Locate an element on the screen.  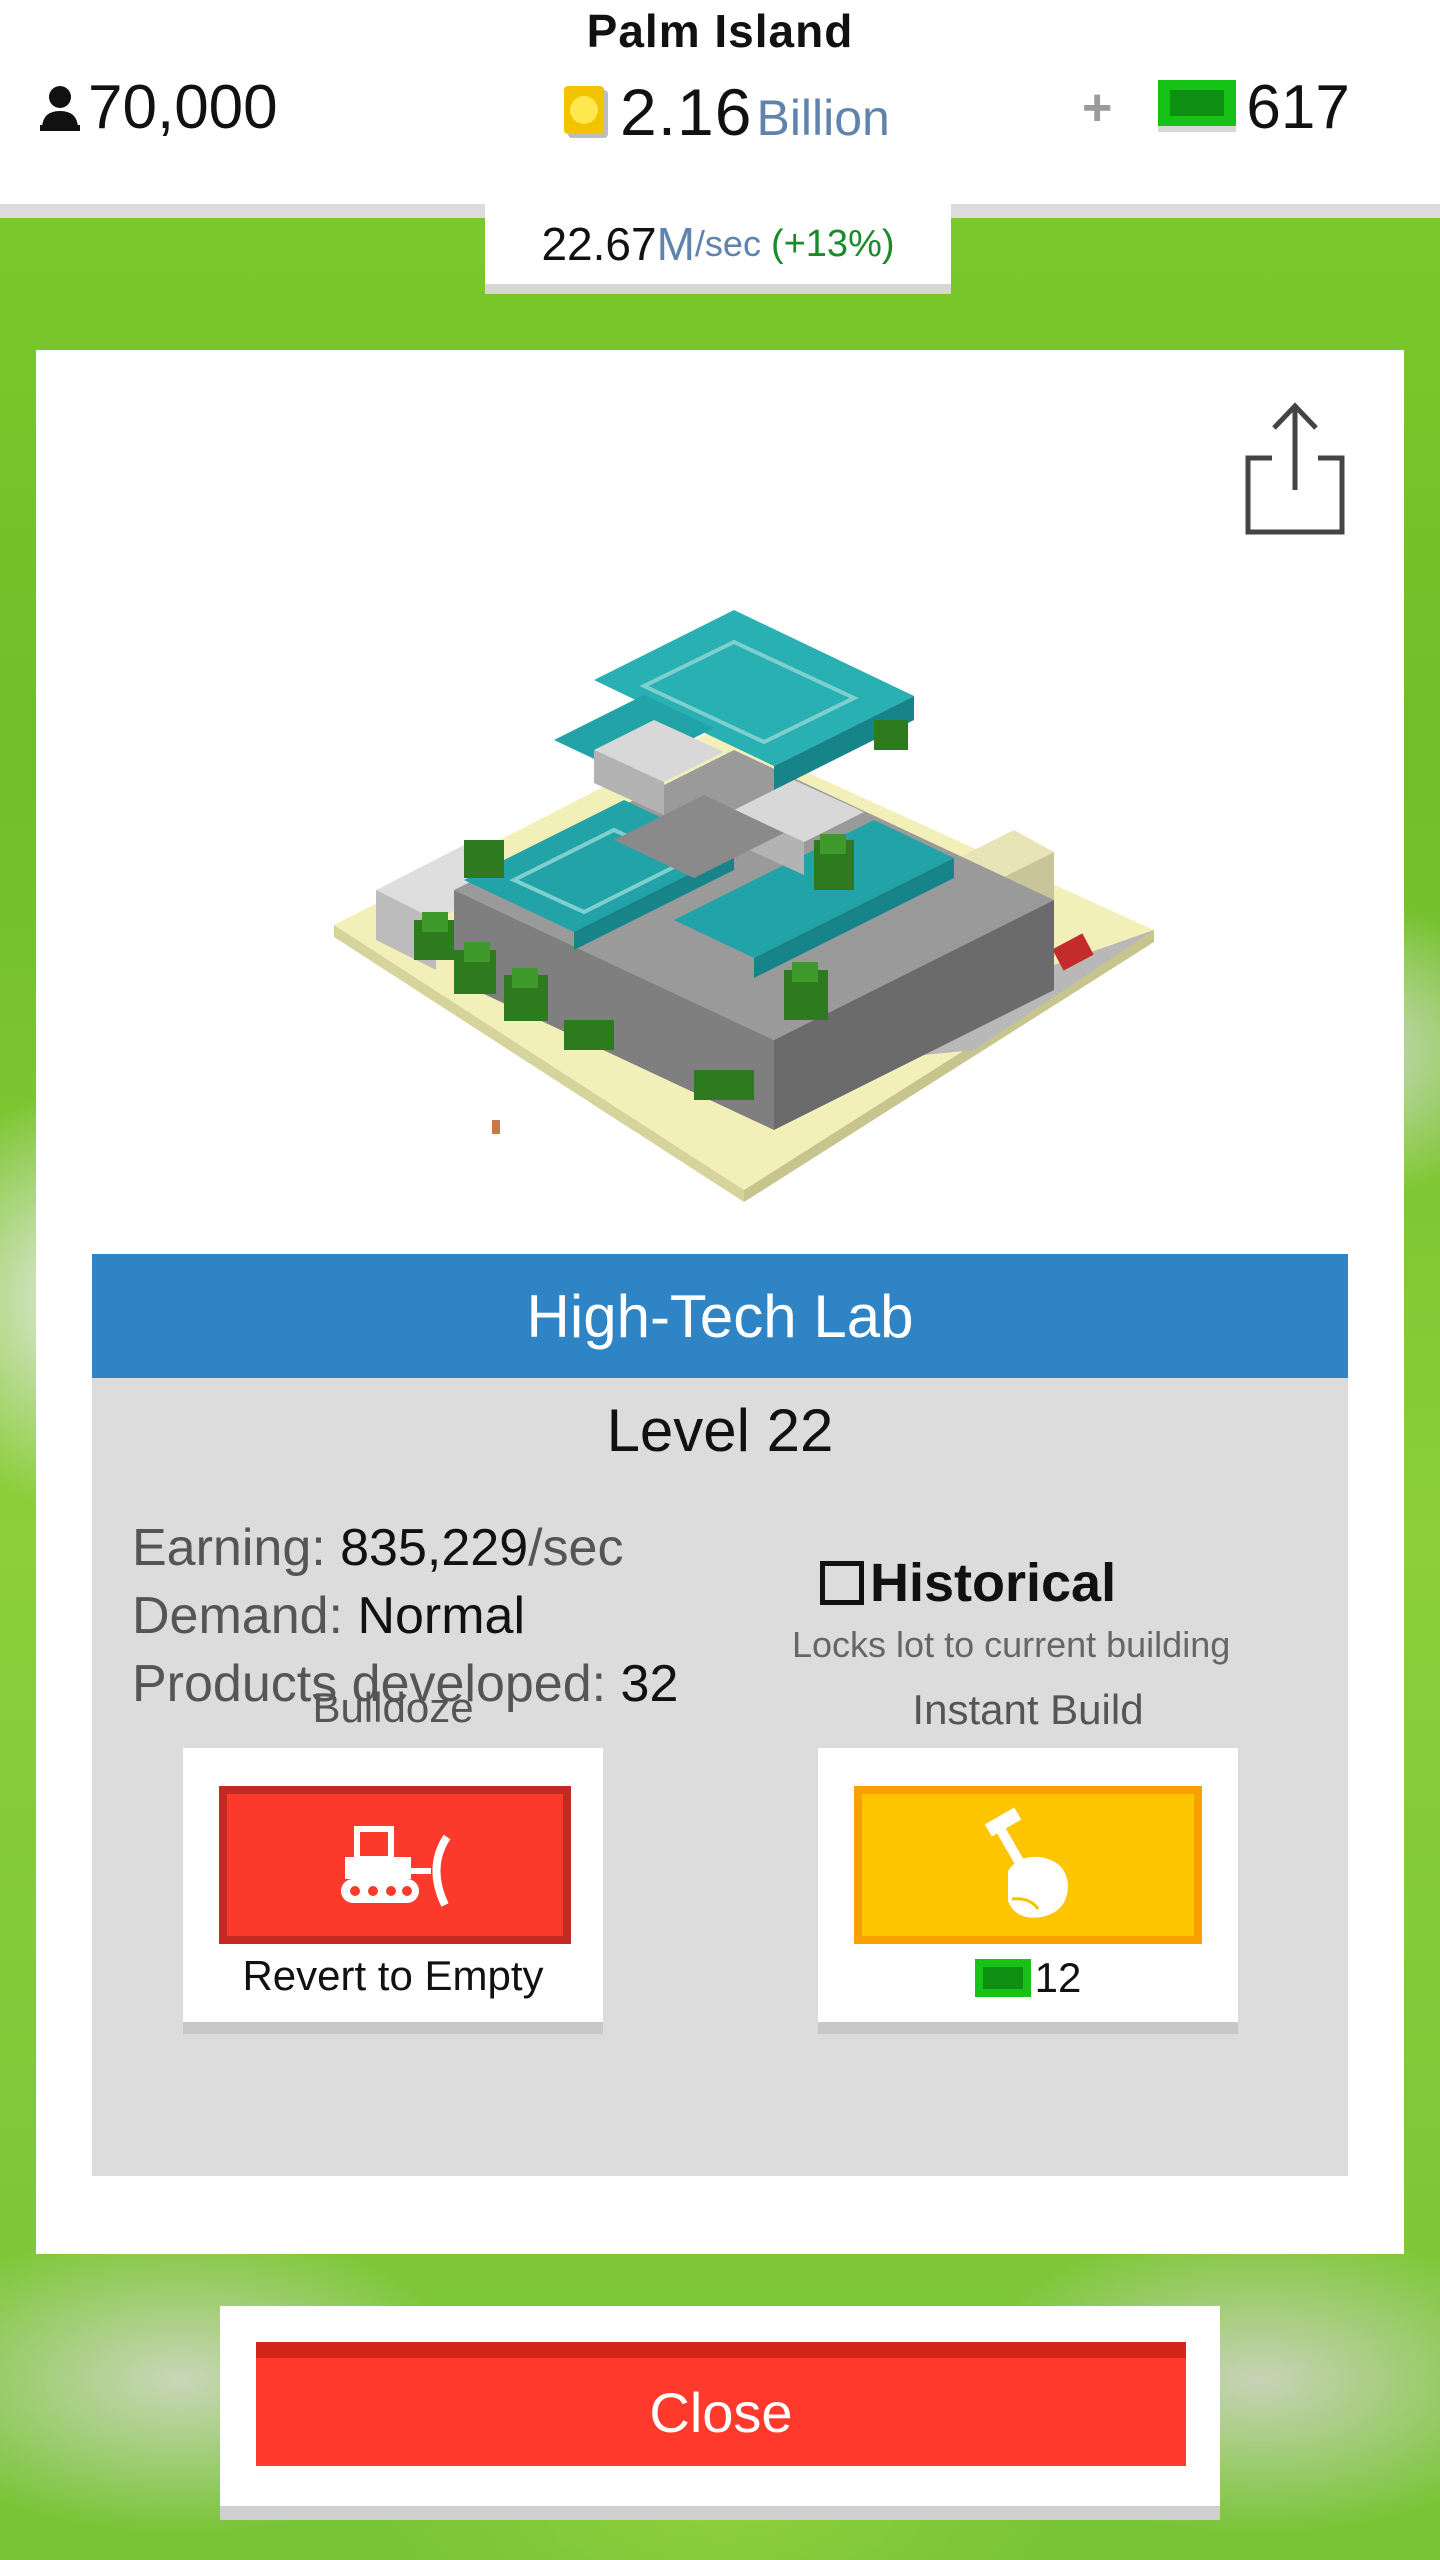
money-unit: Billion is located at coordinates (823, 118).